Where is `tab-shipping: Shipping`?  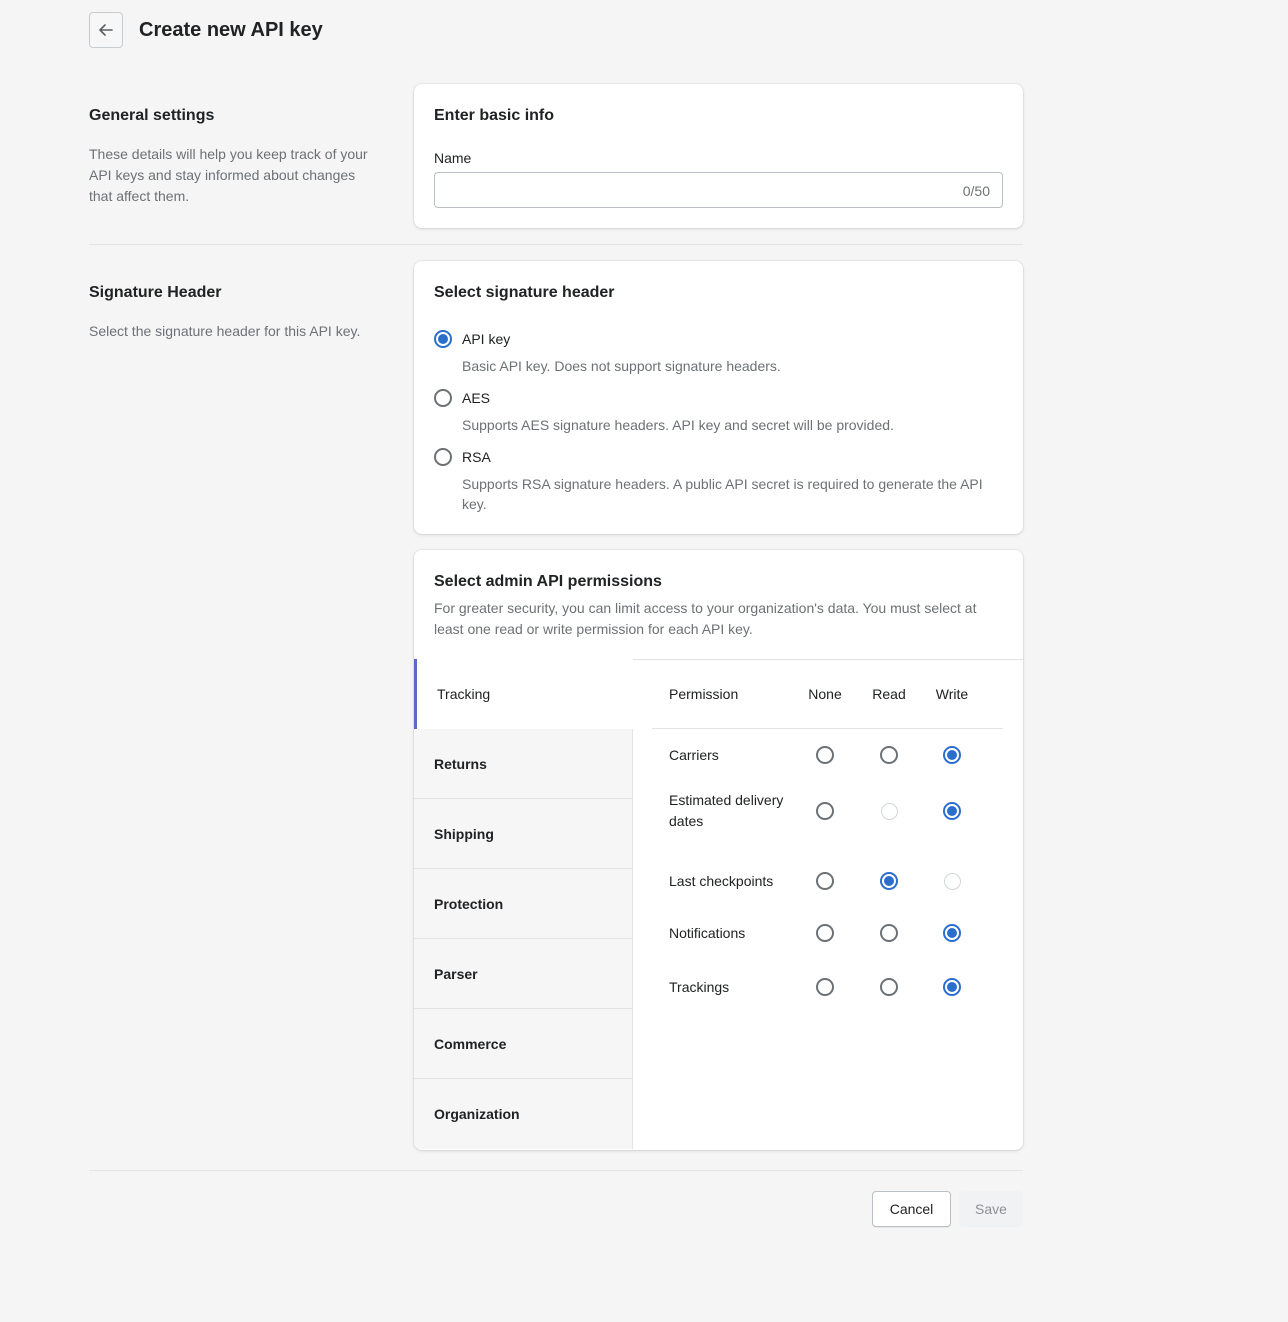 tab-shipping: Shipping is located at coordinates (523, 834).